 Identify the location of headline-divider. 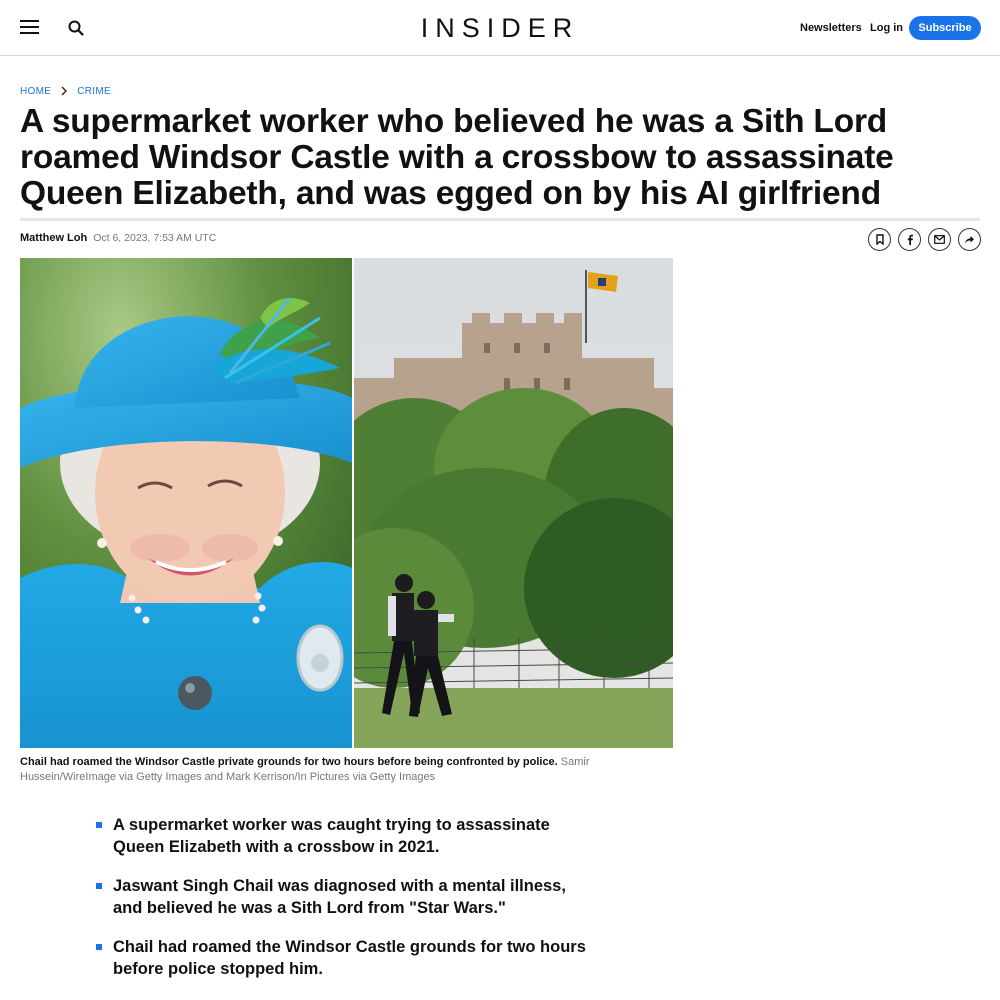
(500, 219).